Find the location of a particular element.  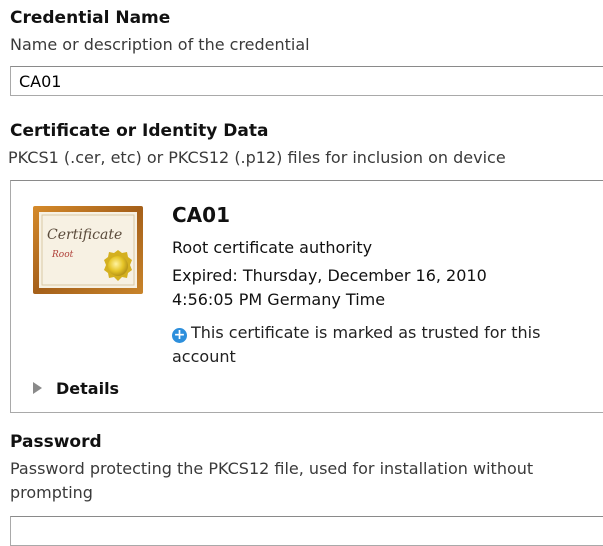

certificate-name: CA01 is located at coordinates (201, 215).